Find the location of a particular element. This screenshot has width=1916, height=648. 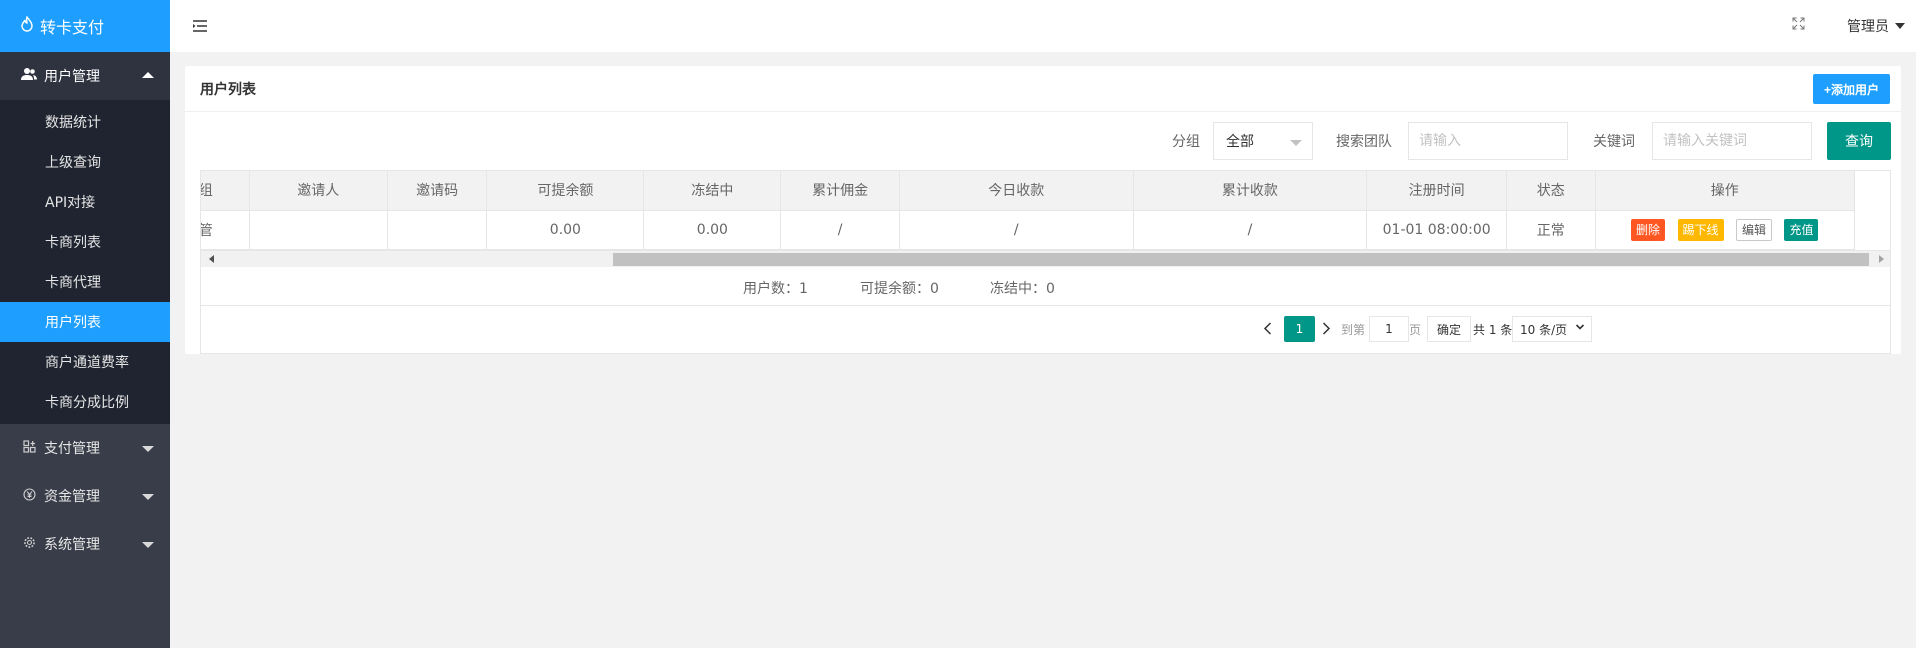

totals-row: 用户数：1 可提余额：0 冻结中：0 is located at coordinates (1045, 286).